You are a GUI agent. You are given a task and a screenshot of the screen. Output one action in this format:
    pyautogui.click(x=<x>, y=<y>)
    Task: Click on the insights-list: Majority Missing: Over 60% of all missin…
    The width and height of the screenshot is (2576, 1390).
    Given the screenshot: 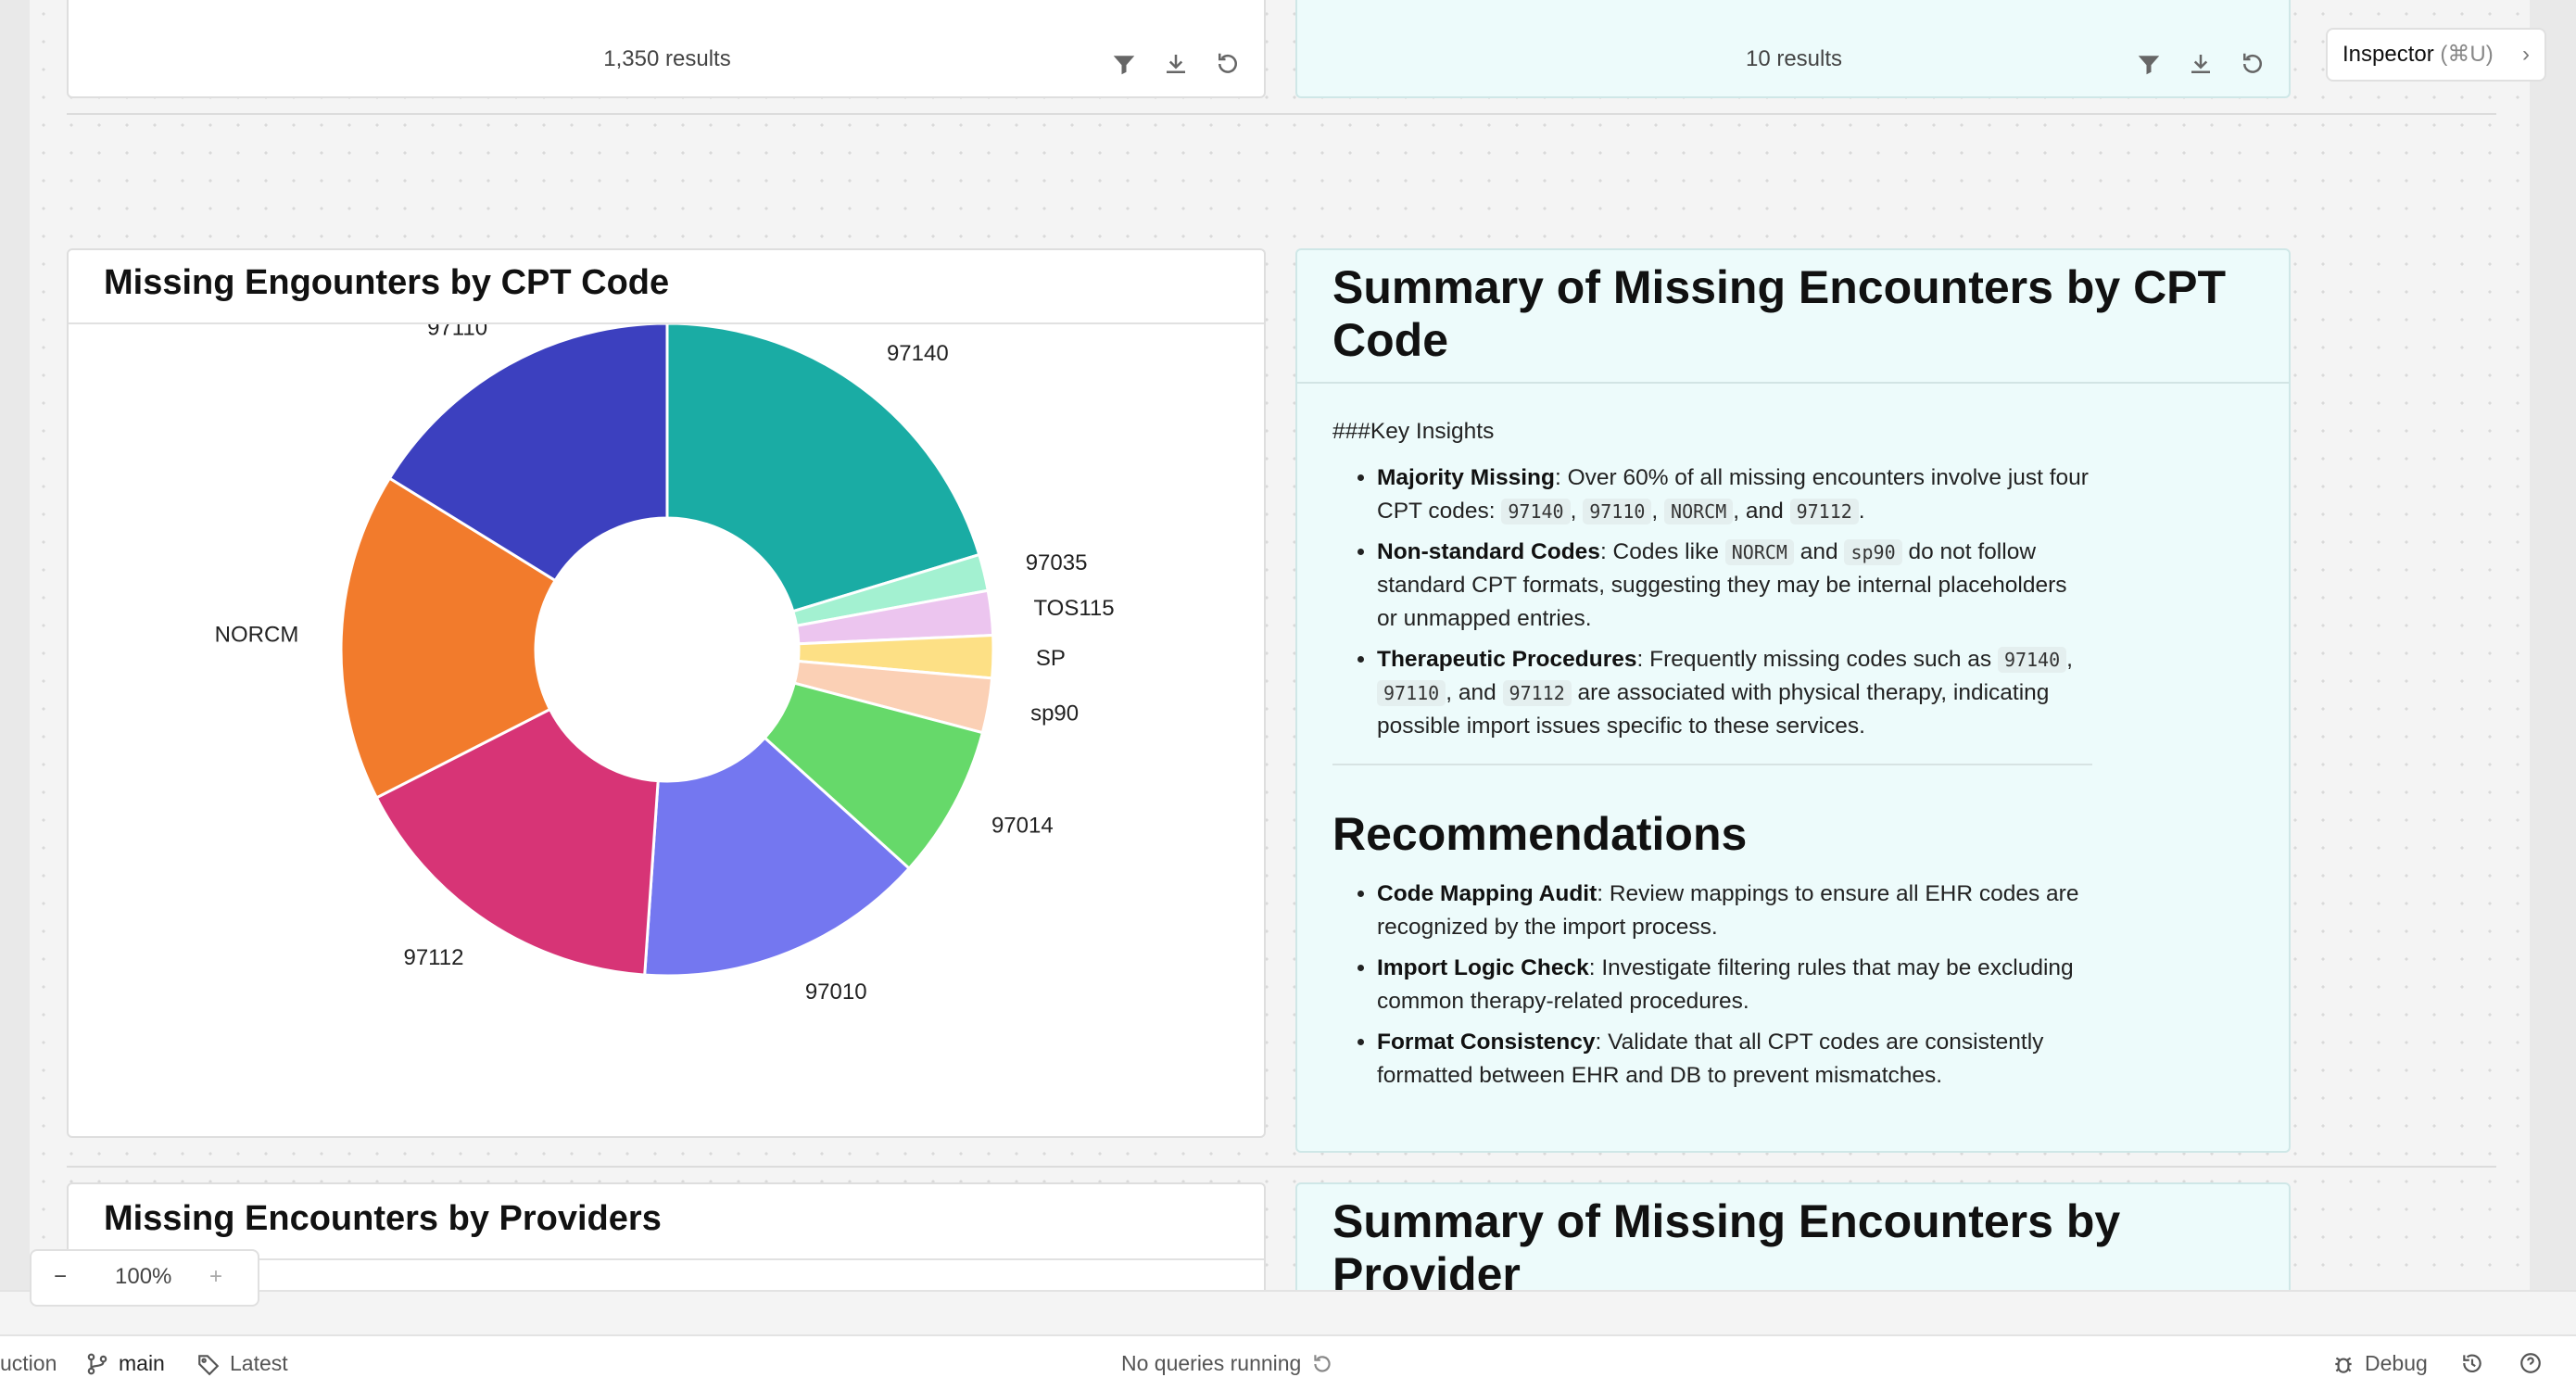 What is the action you would take?
    pyautogui.click(x=1712, y=602)
    